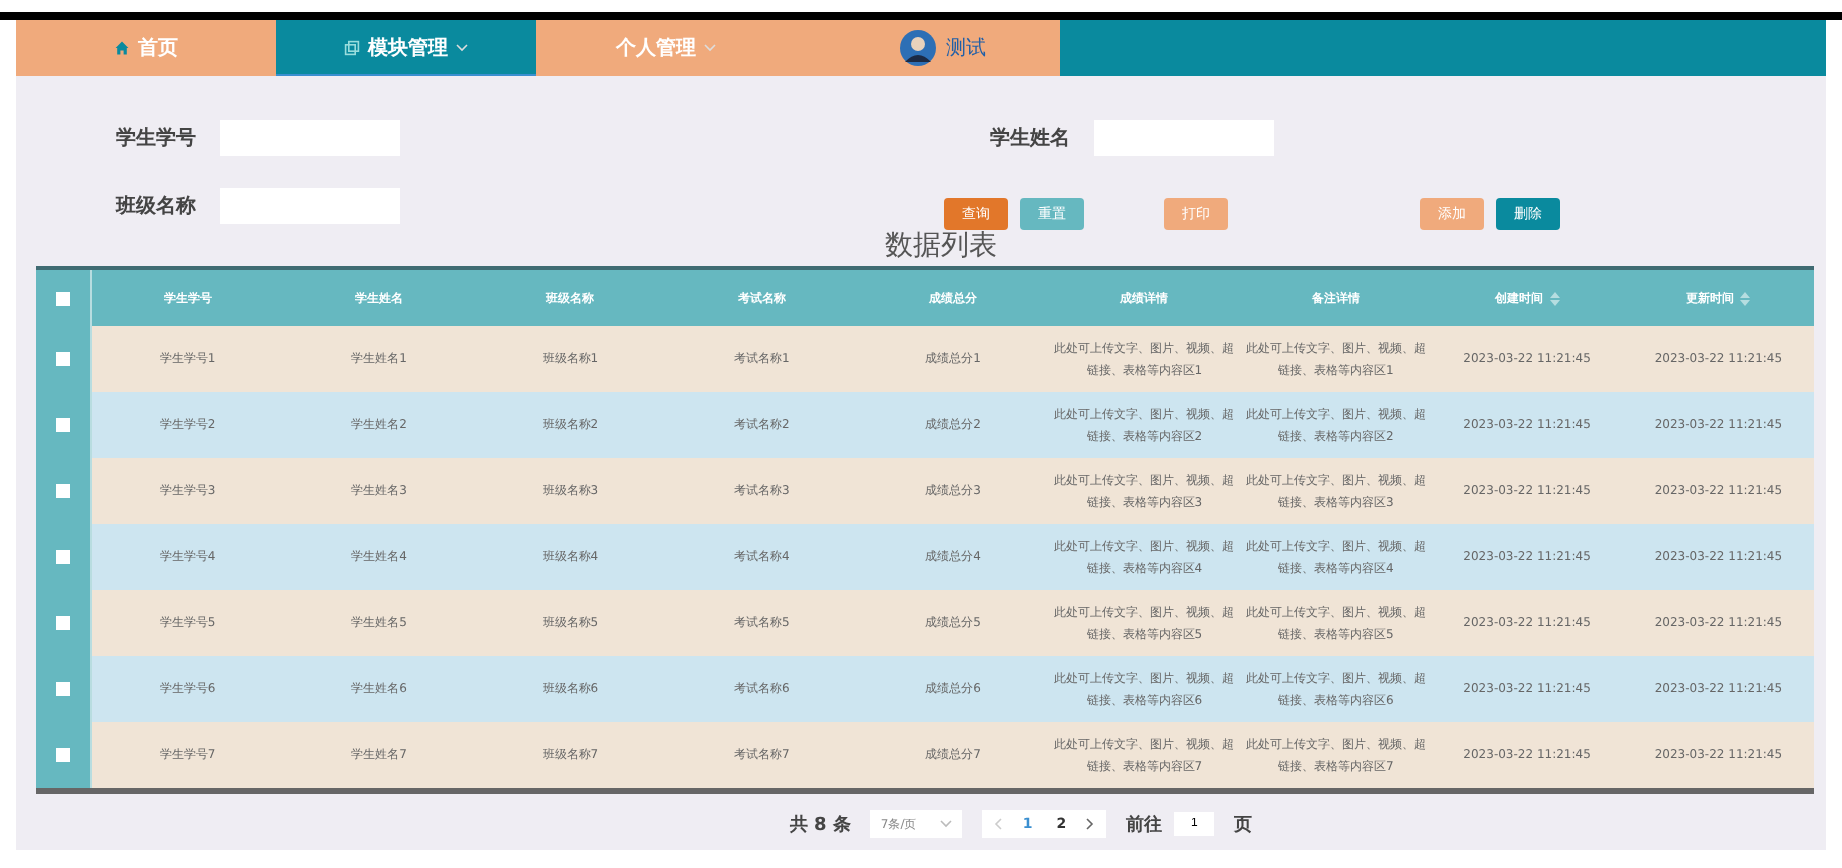 The image size is (1842, 868). I want to click on next-icon, so click(1090, 824).